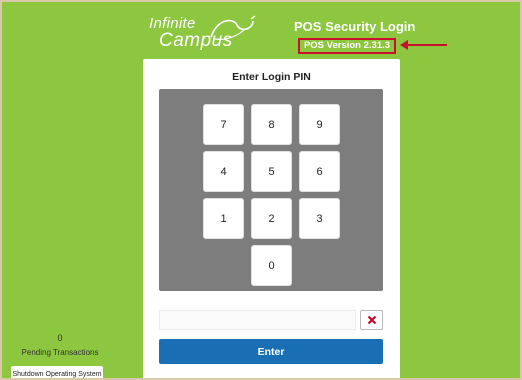  What do you see at coordinates (319, 171) in the screenshot?
I see `key-6: 6` at bounding box center [319, 171].